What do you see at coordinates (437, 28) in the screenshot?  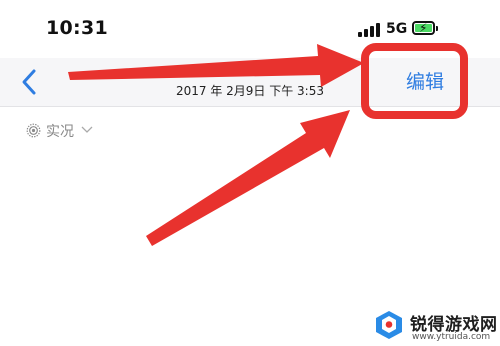 I see `battery-cap` at bounding box center [437, 28].